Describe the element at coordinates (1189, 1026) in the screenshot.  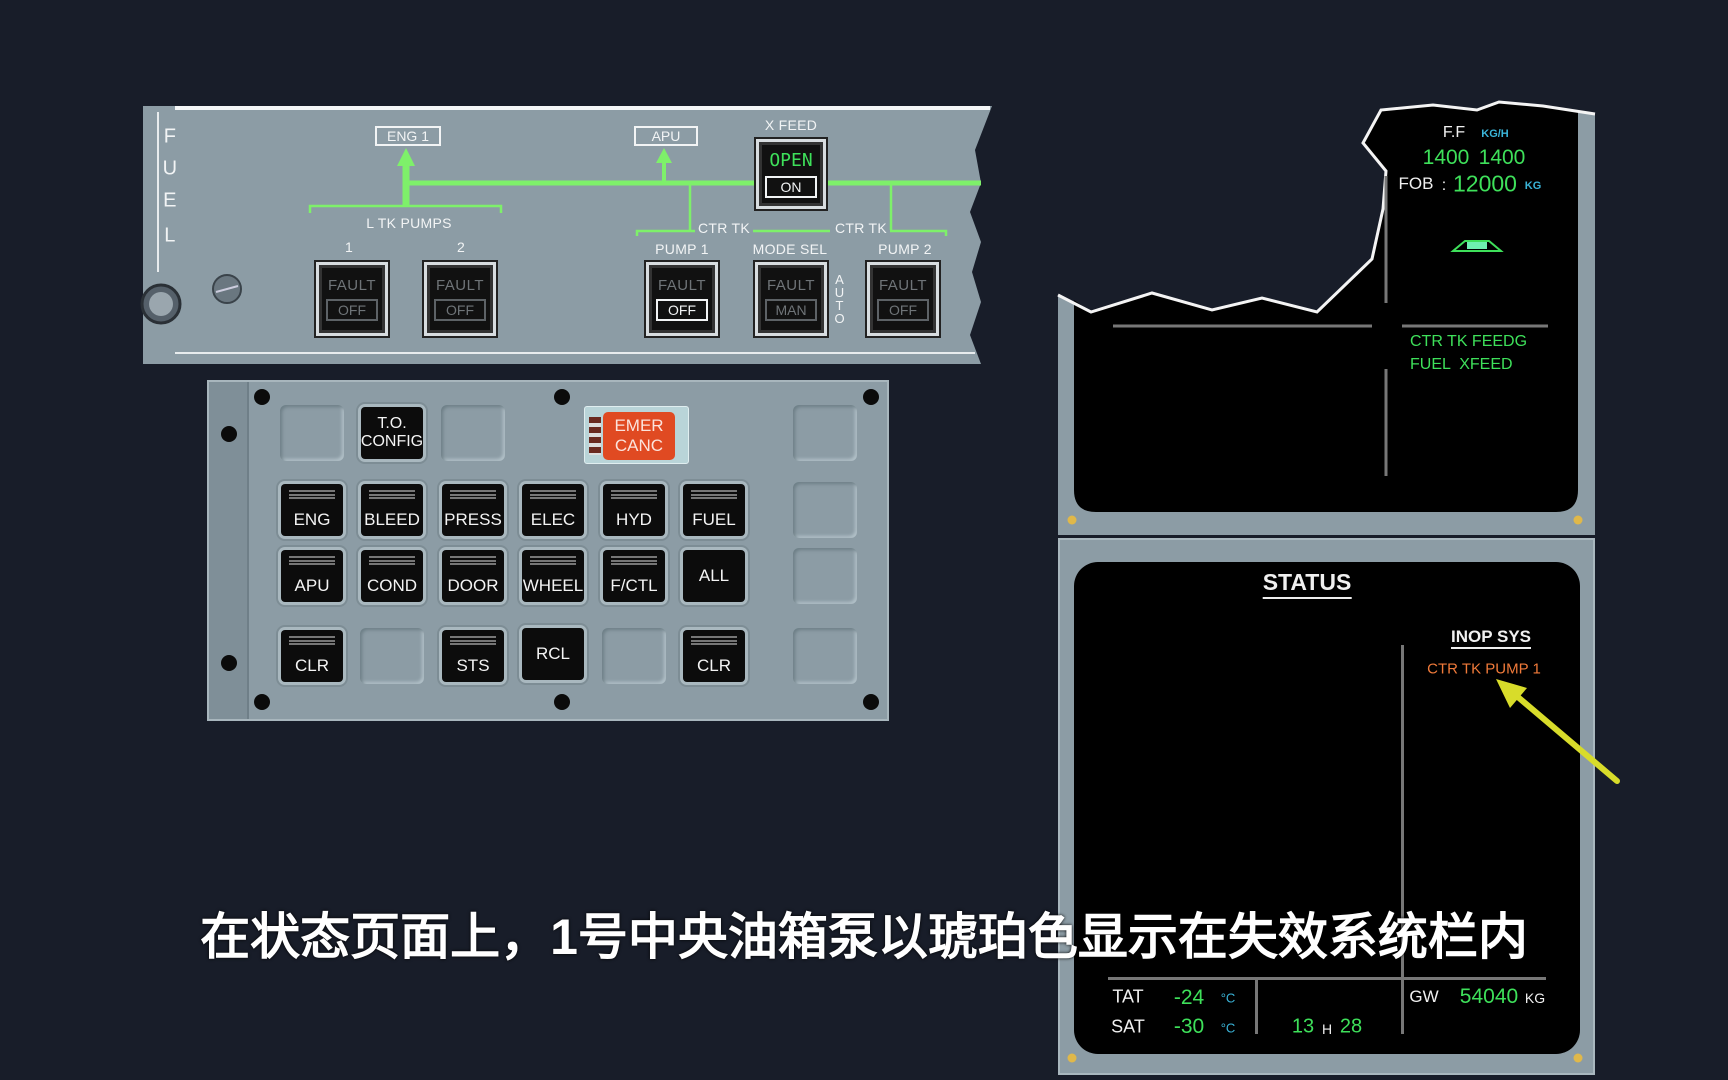
I see `sat-value: -30` at that location.